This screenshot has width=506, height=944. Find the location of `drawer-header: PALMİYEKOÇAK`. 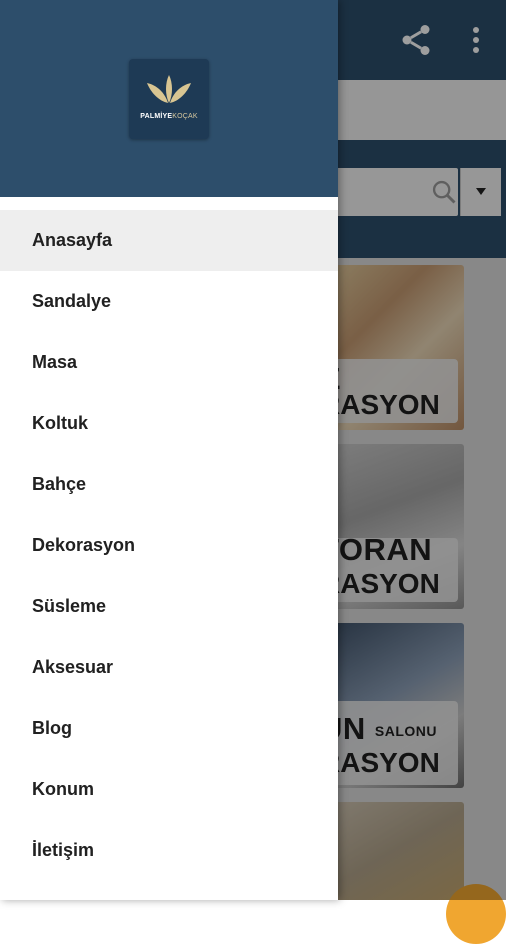

drawer-header: PALMİYEKOÇAK is located at coordinates (169, 98).